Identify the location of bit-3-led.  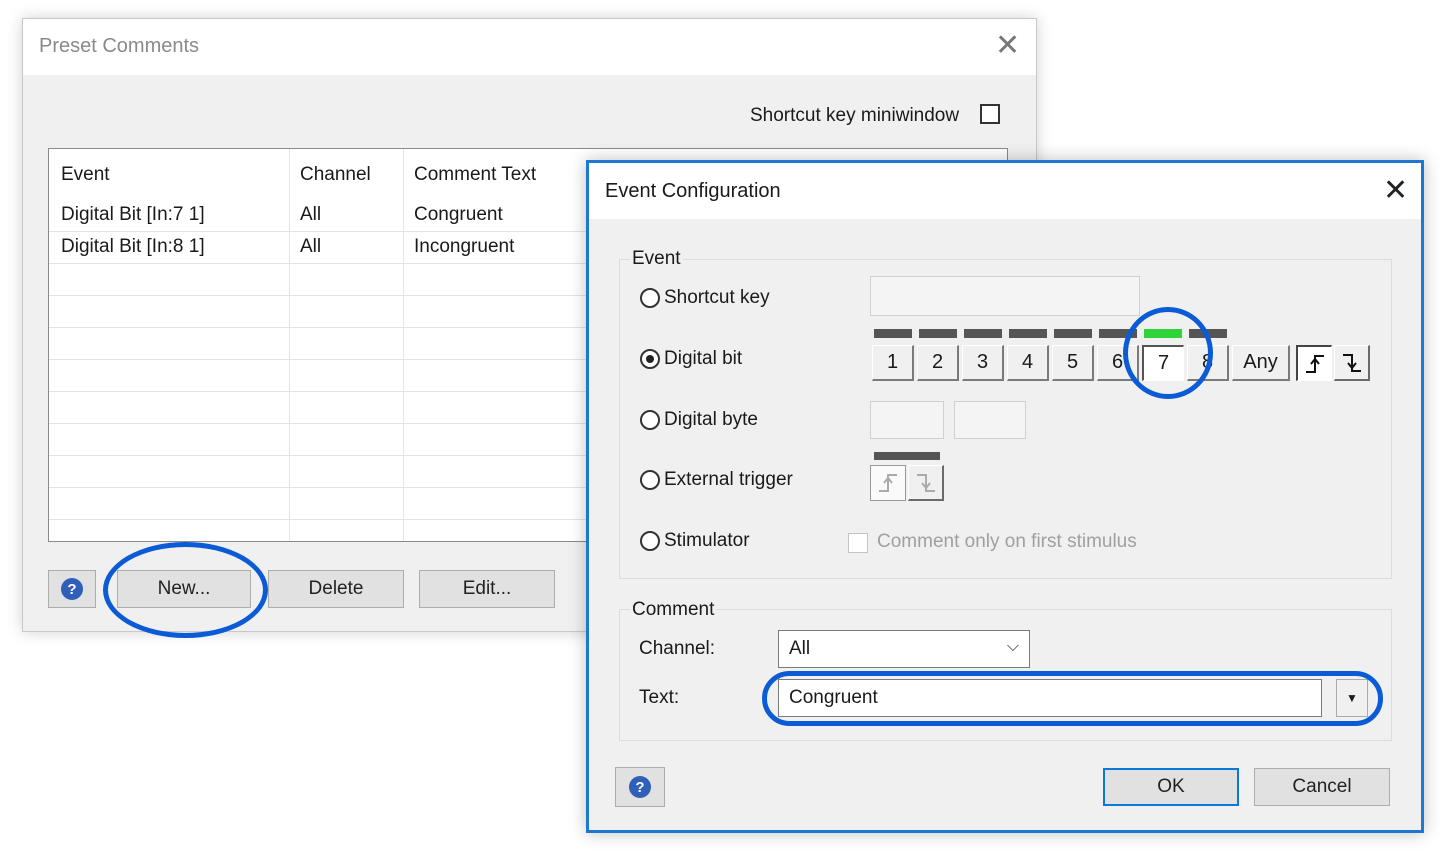
(983, 333).